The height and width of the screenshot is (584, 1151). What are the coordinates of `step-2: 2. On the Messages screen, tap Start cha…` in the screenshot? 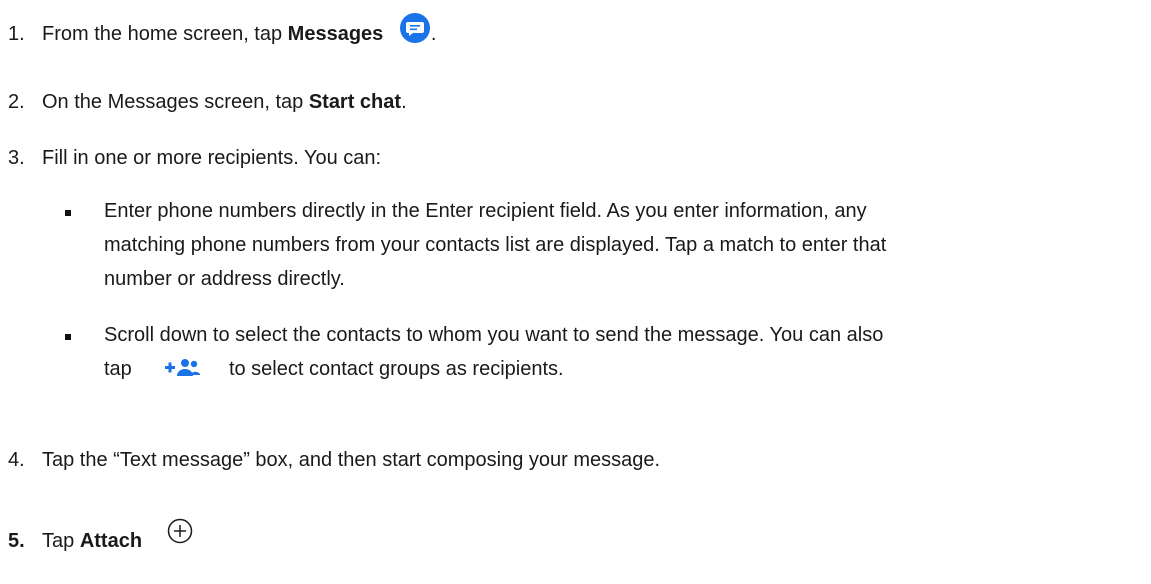 It's located at (568, 103).